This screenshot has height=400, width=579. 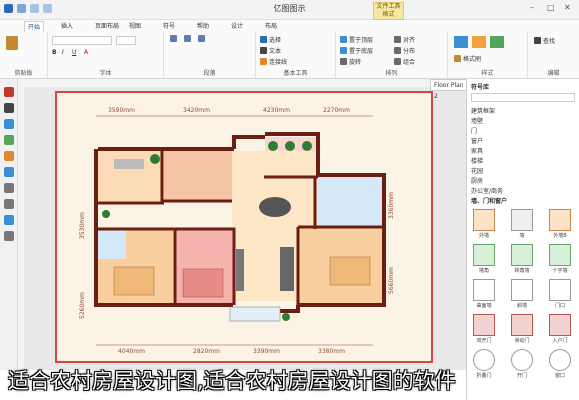 I want to click on group-label: 基本工具, so click(x=295, y=73).